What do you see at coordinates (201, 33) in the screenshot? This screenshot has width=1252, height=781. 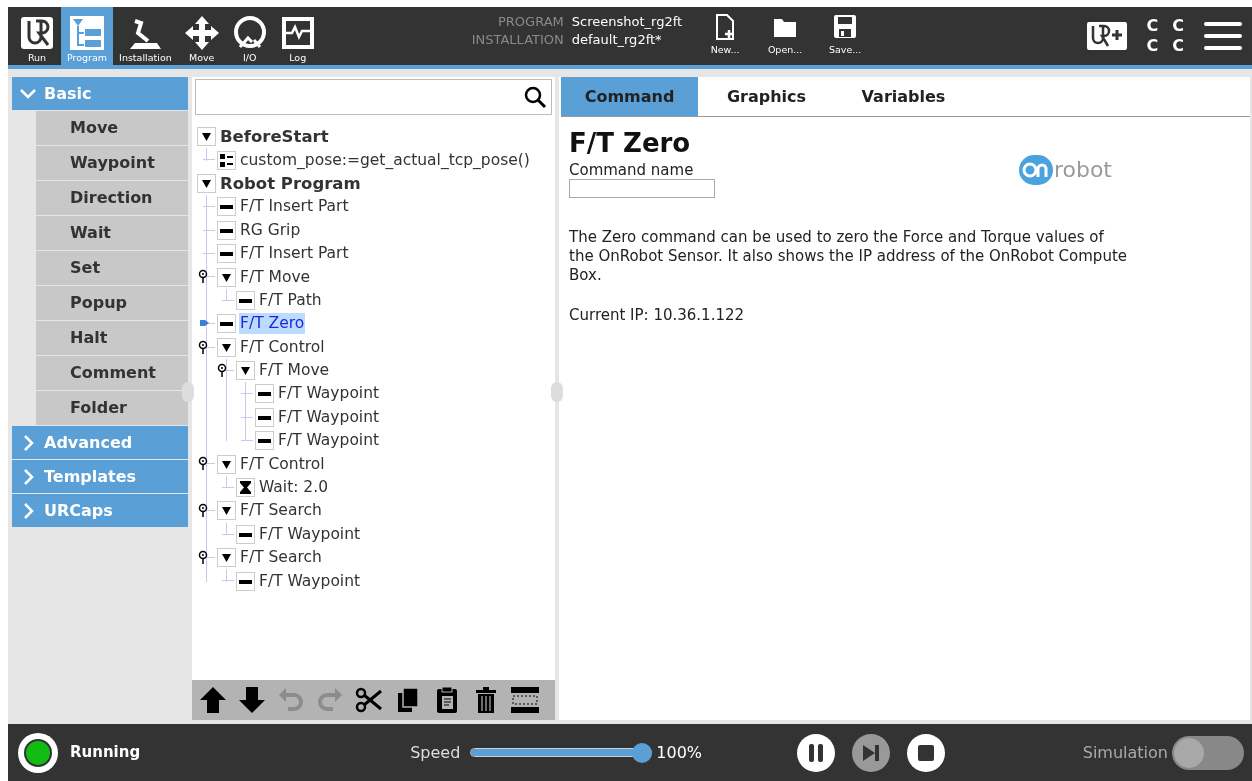 I see `move-arrows-icon` at bounding box center [201, 33].